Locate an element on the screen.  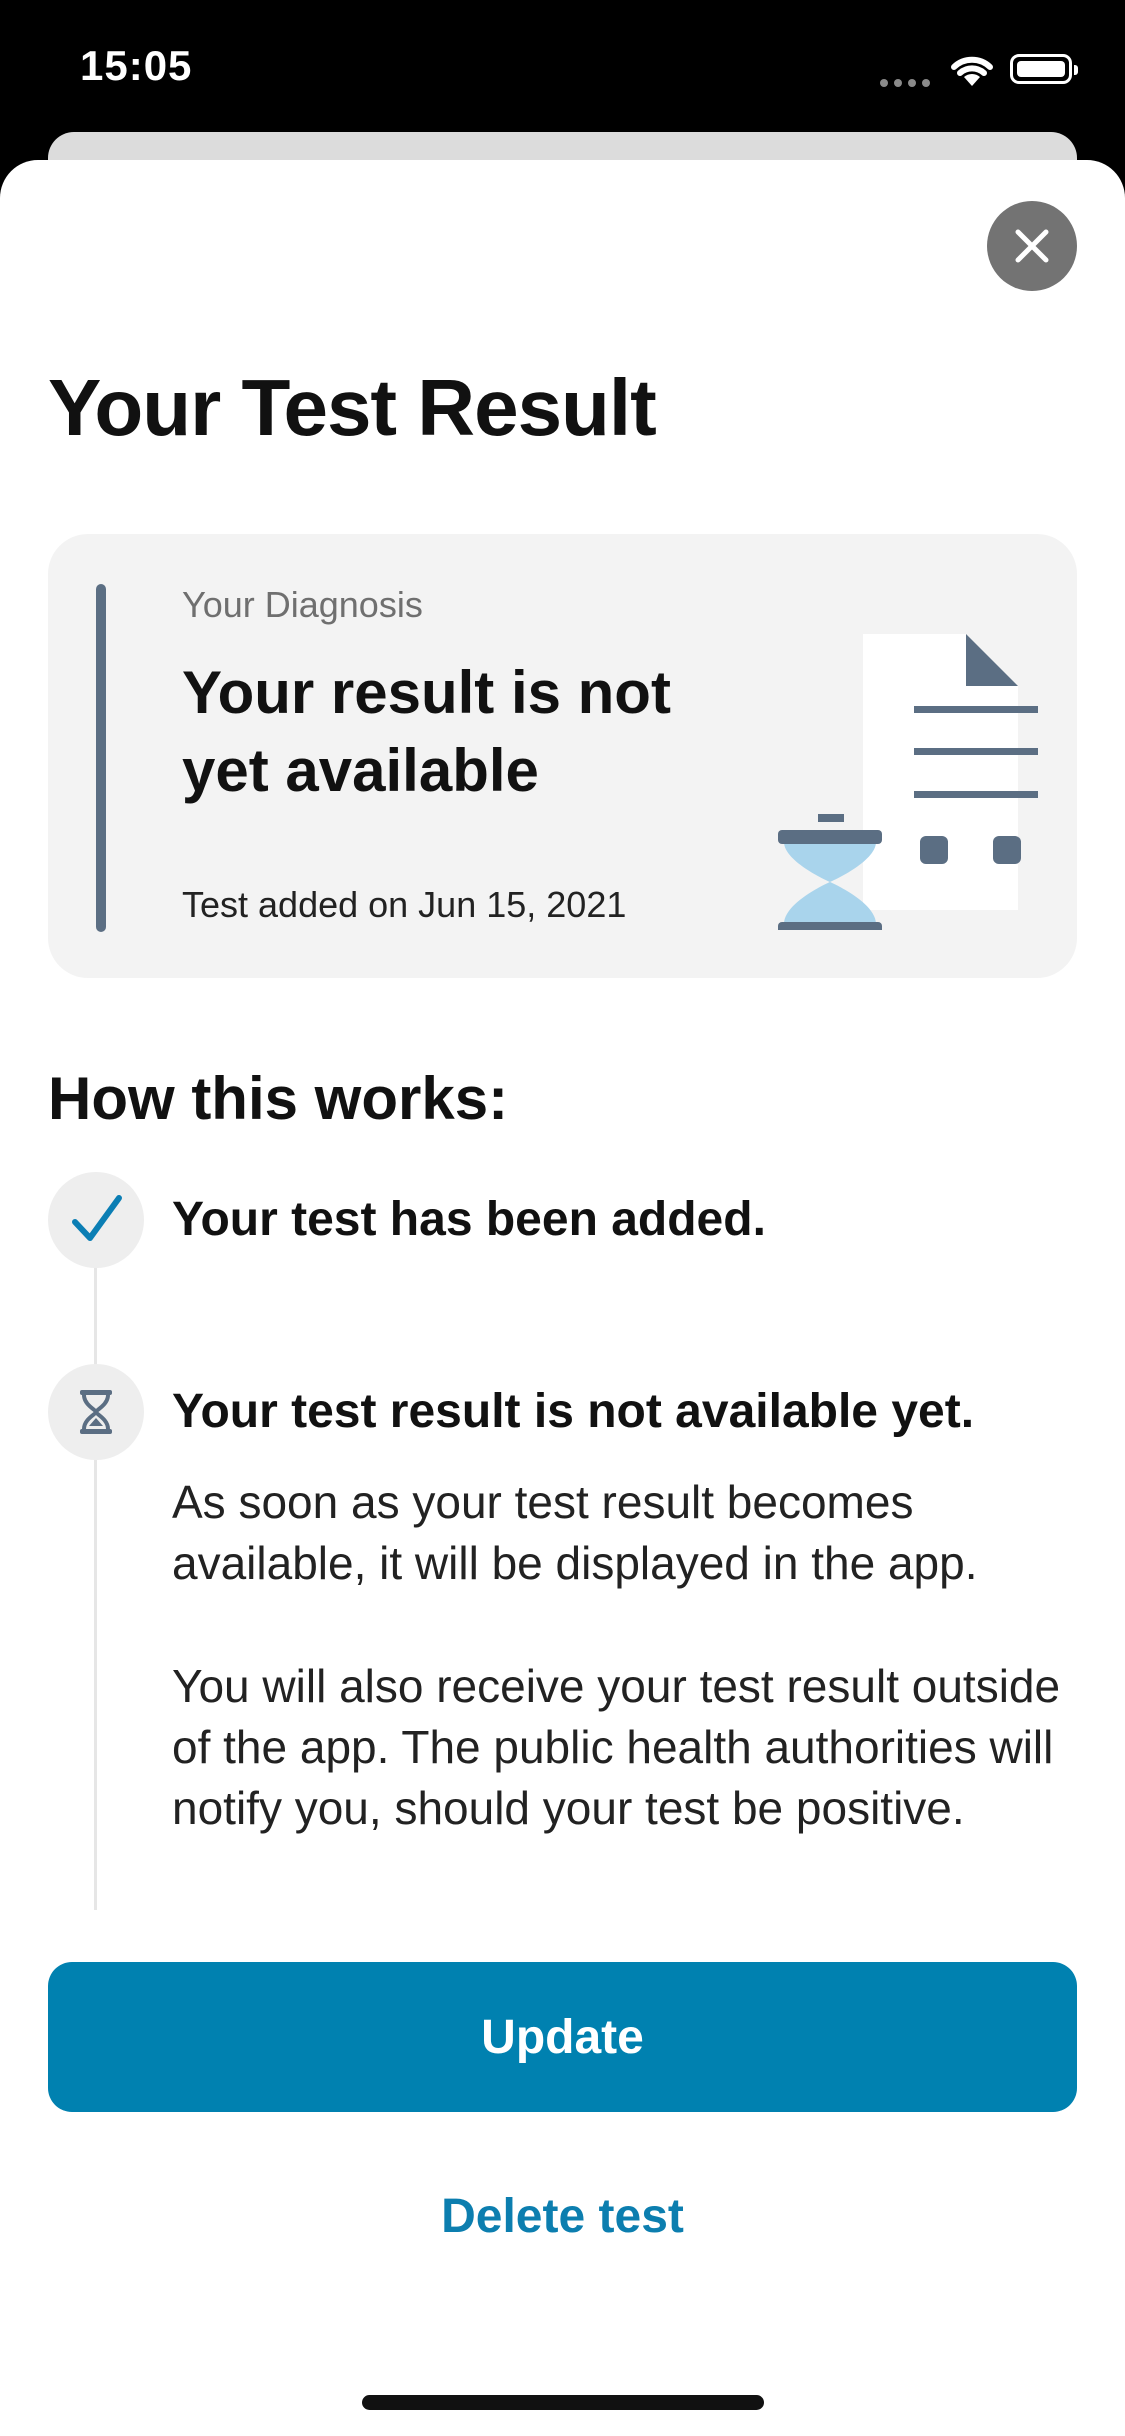
close-icon is located at coordinates (1032, 246).